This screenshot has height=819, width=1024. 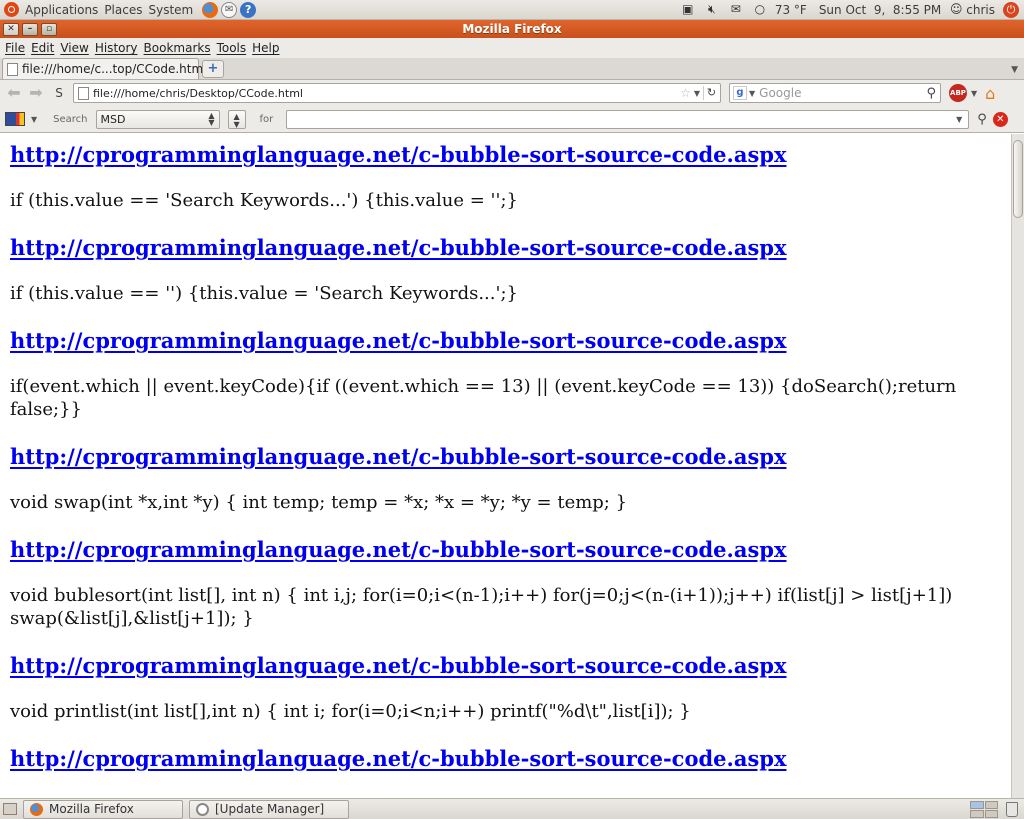 I want to click on adblock-dropdown-icon: ▼, so click(x=974, y=93).